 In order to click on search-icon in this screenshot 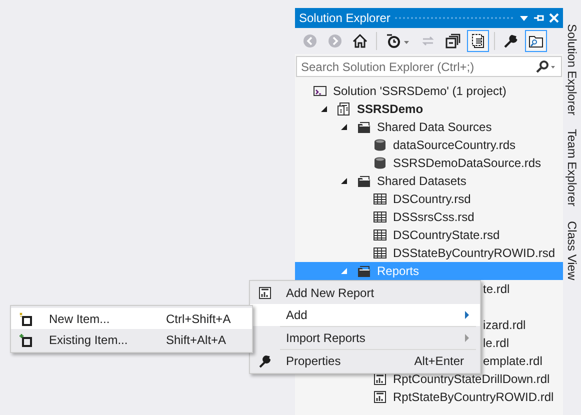, I will do `click(546, 67)`.